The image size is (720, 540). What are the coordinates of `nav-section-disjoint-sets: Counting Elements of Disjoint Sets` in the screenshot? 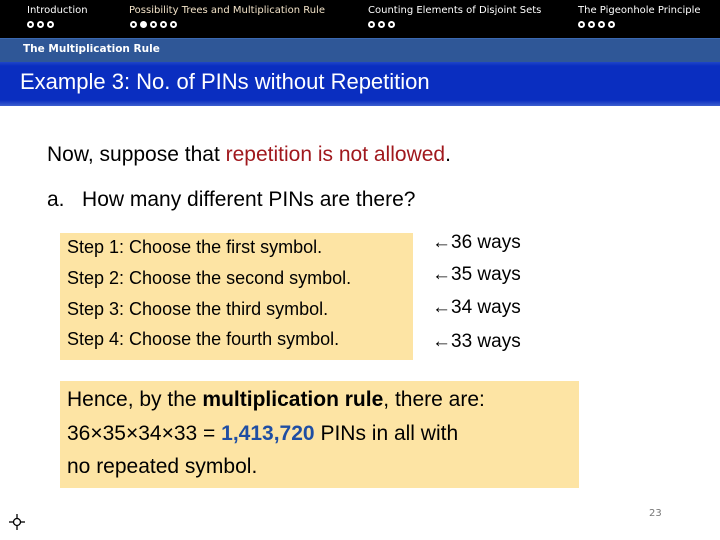 It's located at (454, 10).